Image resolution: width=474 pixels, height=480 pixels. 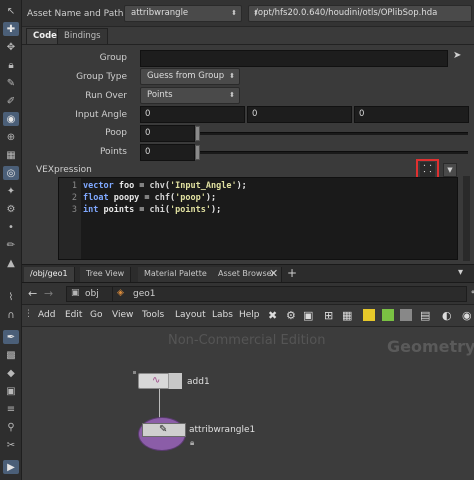 I want to click on channel-create-icon: ⸬, so click(x=427, y=170).